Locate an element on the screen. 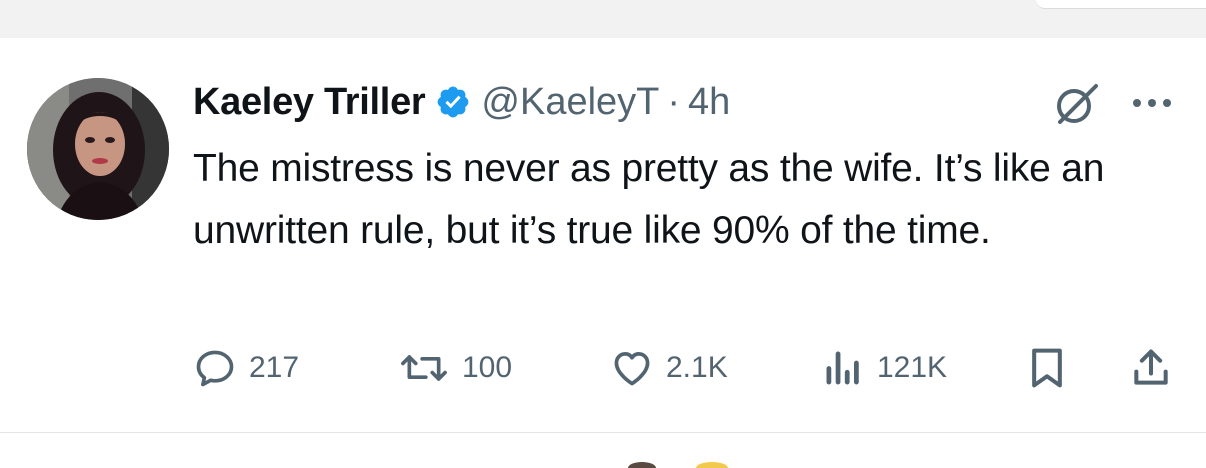 This screenshot has width=1206, height=468. top-strip-curve is located at coordinates (1121, 4).